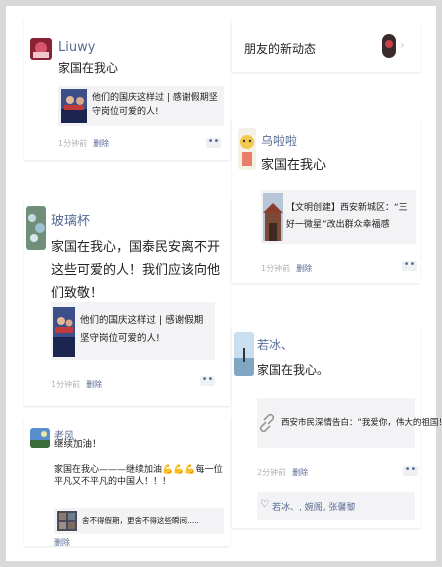 The image size is (442, 567). Describe the element at coordinates (78, 444) in the screenshot. I see `post-text: 继续加油！` at that location.